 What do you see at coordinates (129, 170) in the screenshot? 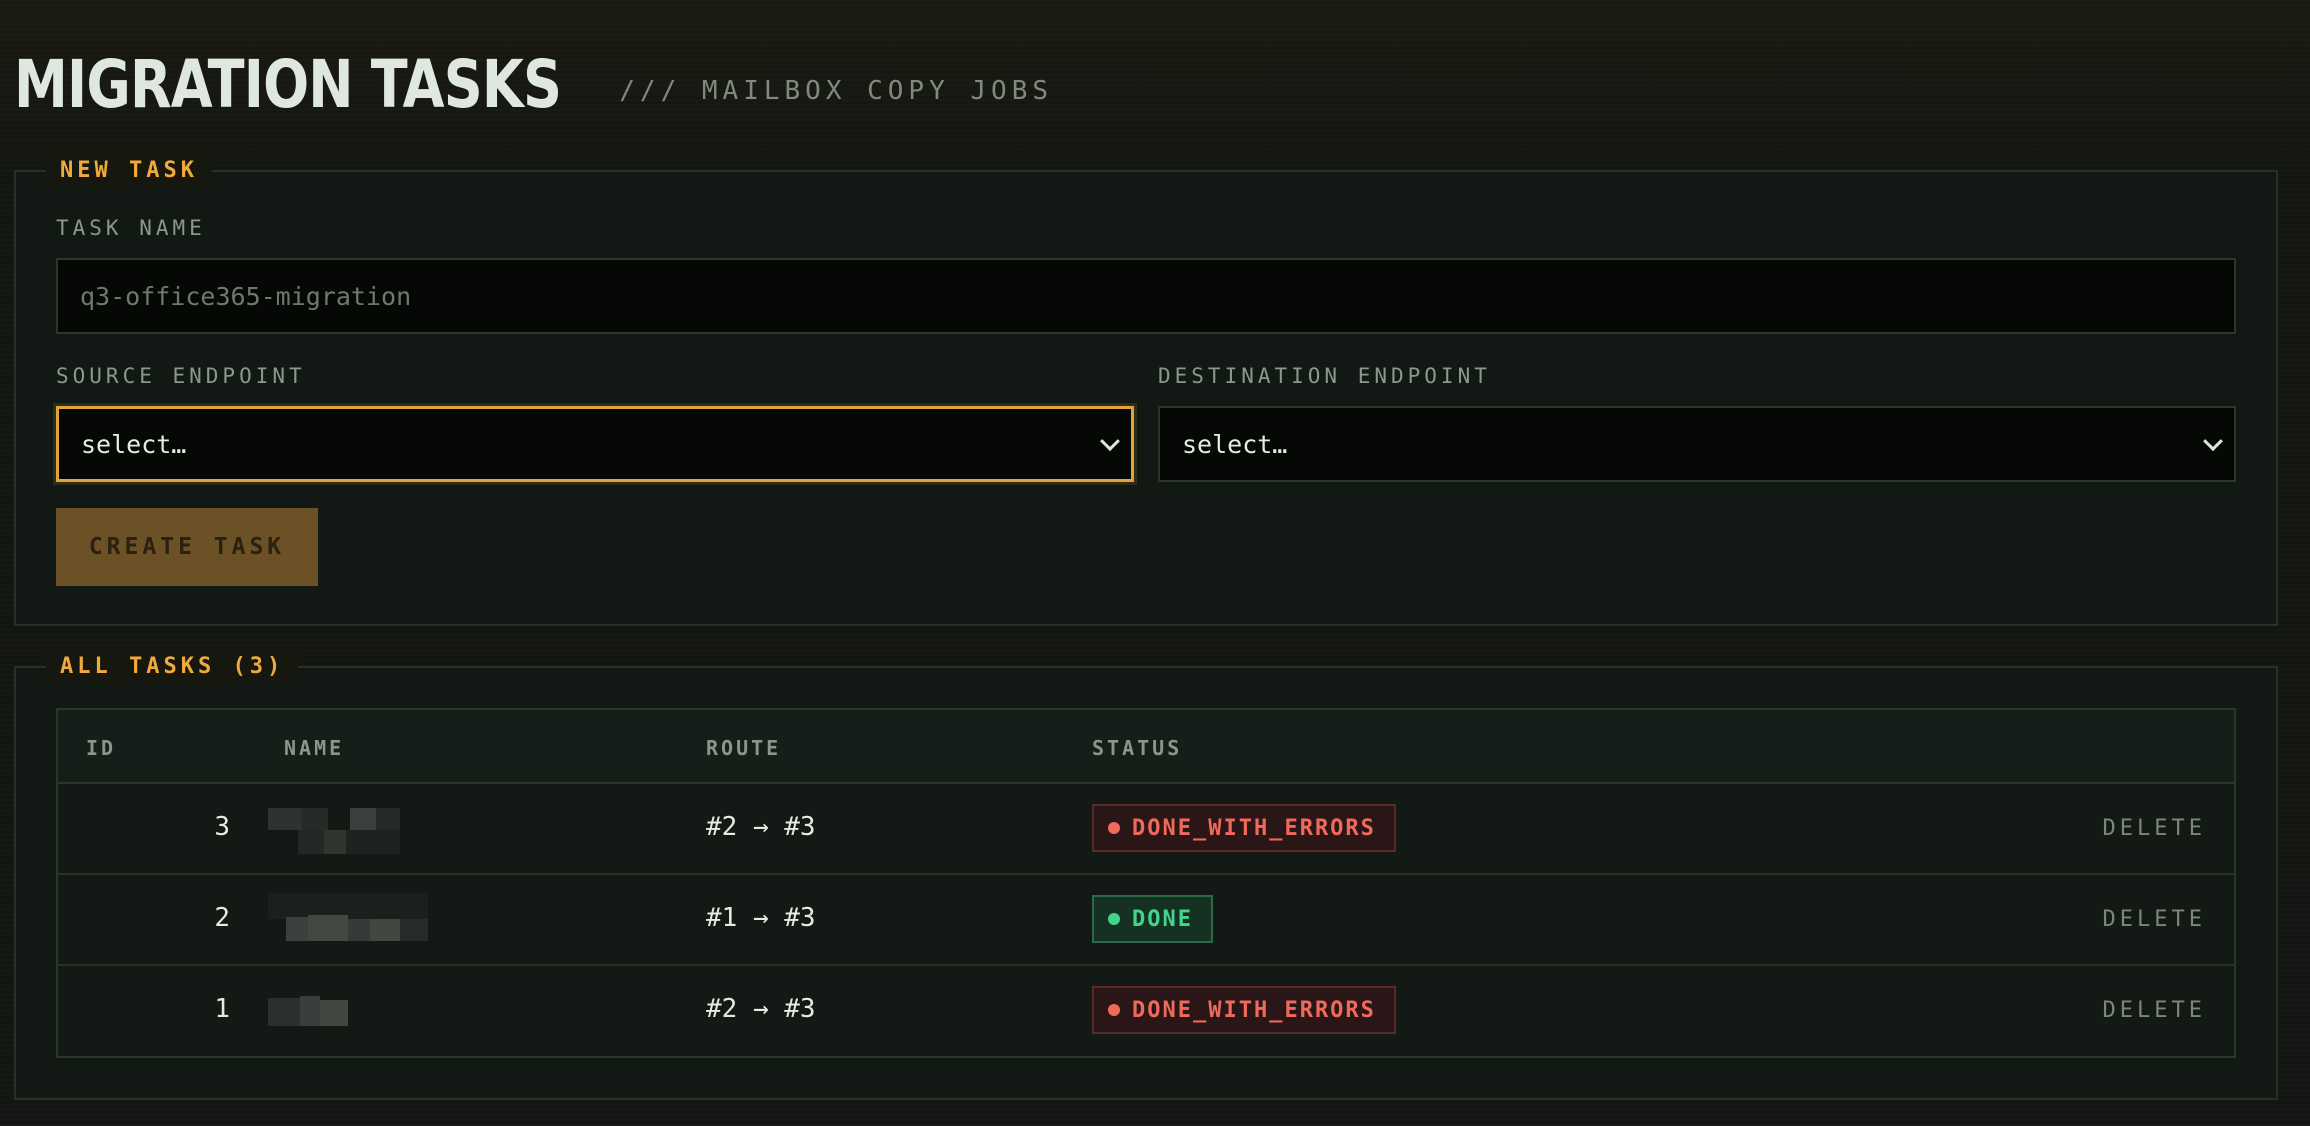
I see `new-task-legend: NEW TASK` at bounding box center [129, 170].